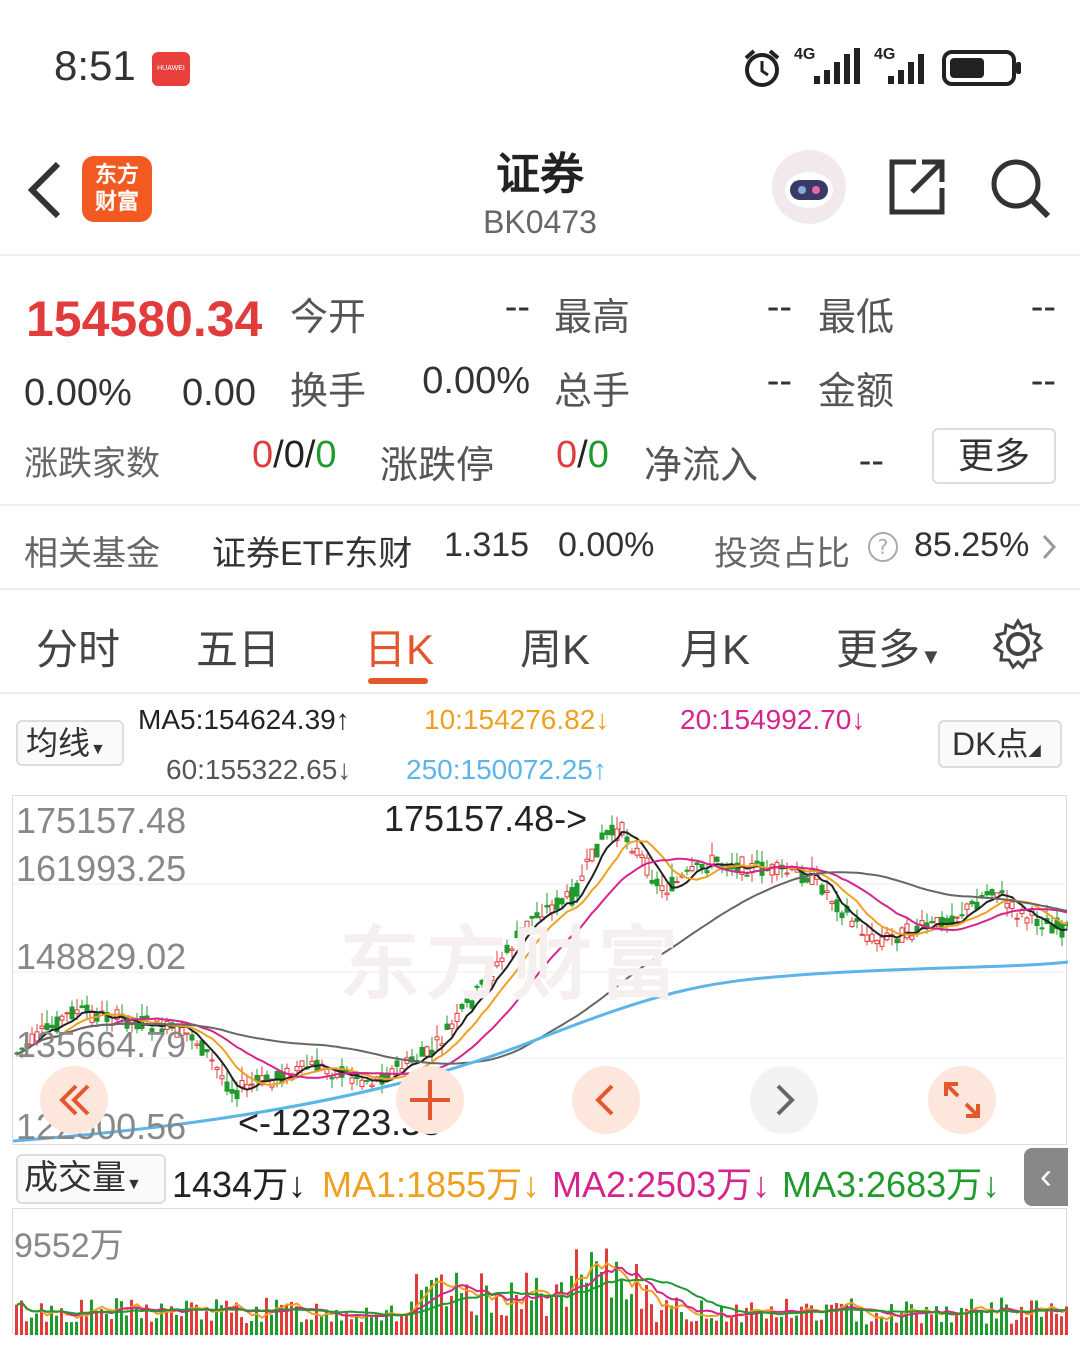 This screenshot has width=1080, height=1346. What do you see at coordinates (75, 1178) in the screenshot?
I see `volume-selector-label: 成交量` at bounding box center [75, 1178].